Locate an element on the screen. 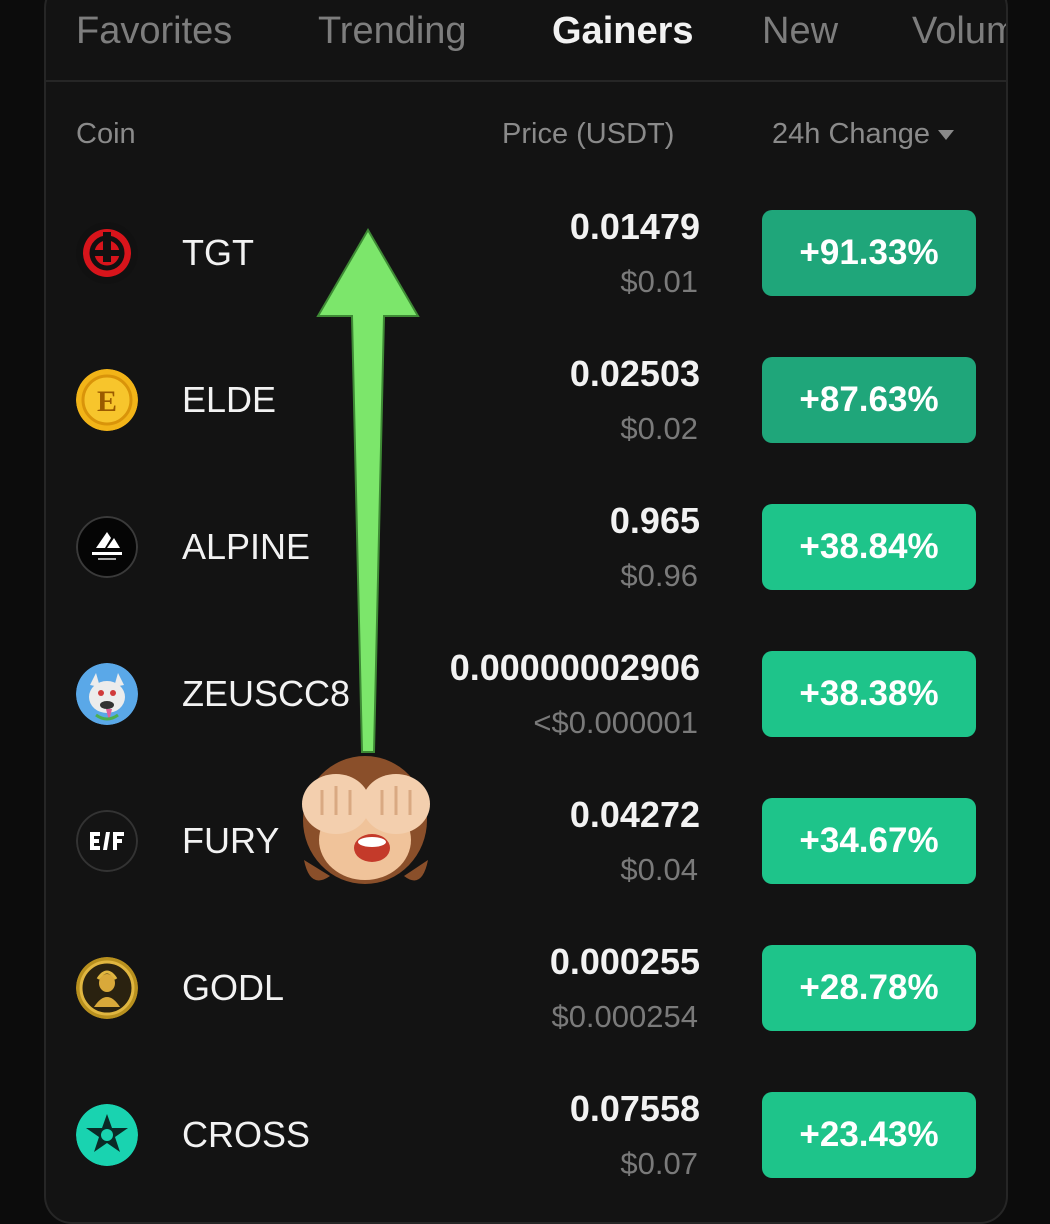 This screenshot has width=1050, height=1224. alpine-coin-icon is located at coordinates (107, 547).